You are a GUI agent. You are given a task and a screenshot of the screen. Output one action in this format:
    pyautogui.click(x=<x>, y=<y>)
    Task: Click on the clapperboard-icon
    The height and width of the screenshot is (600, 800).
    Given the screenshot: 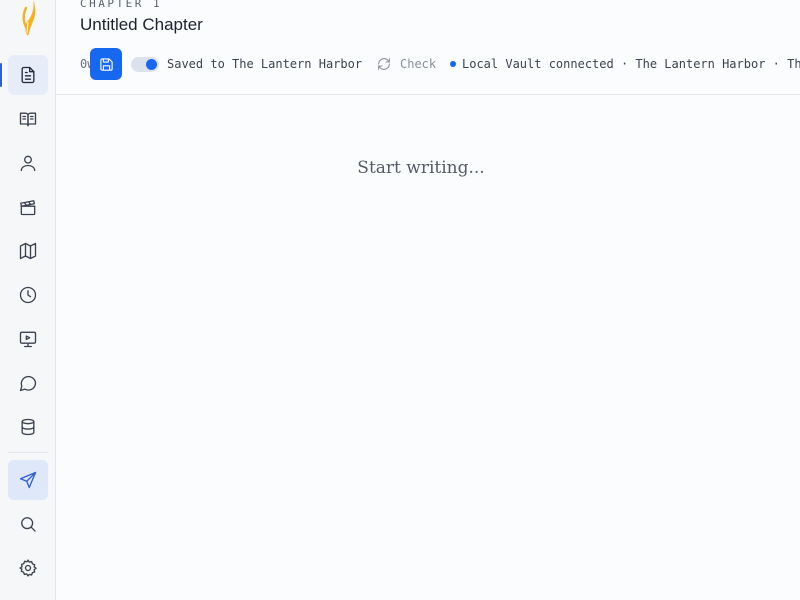 What is the action you would take?
    pyautogui.click(x=28, y=208)
    